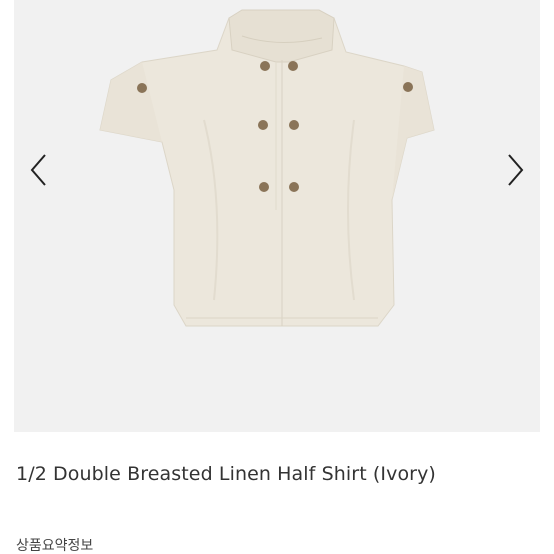 This screenshot has height=554, width=554. What do you see at coordinates (55, 546) in the screenshot?
I see `product-summary-label: 상품요약정보` at bounding box center [55, 546].